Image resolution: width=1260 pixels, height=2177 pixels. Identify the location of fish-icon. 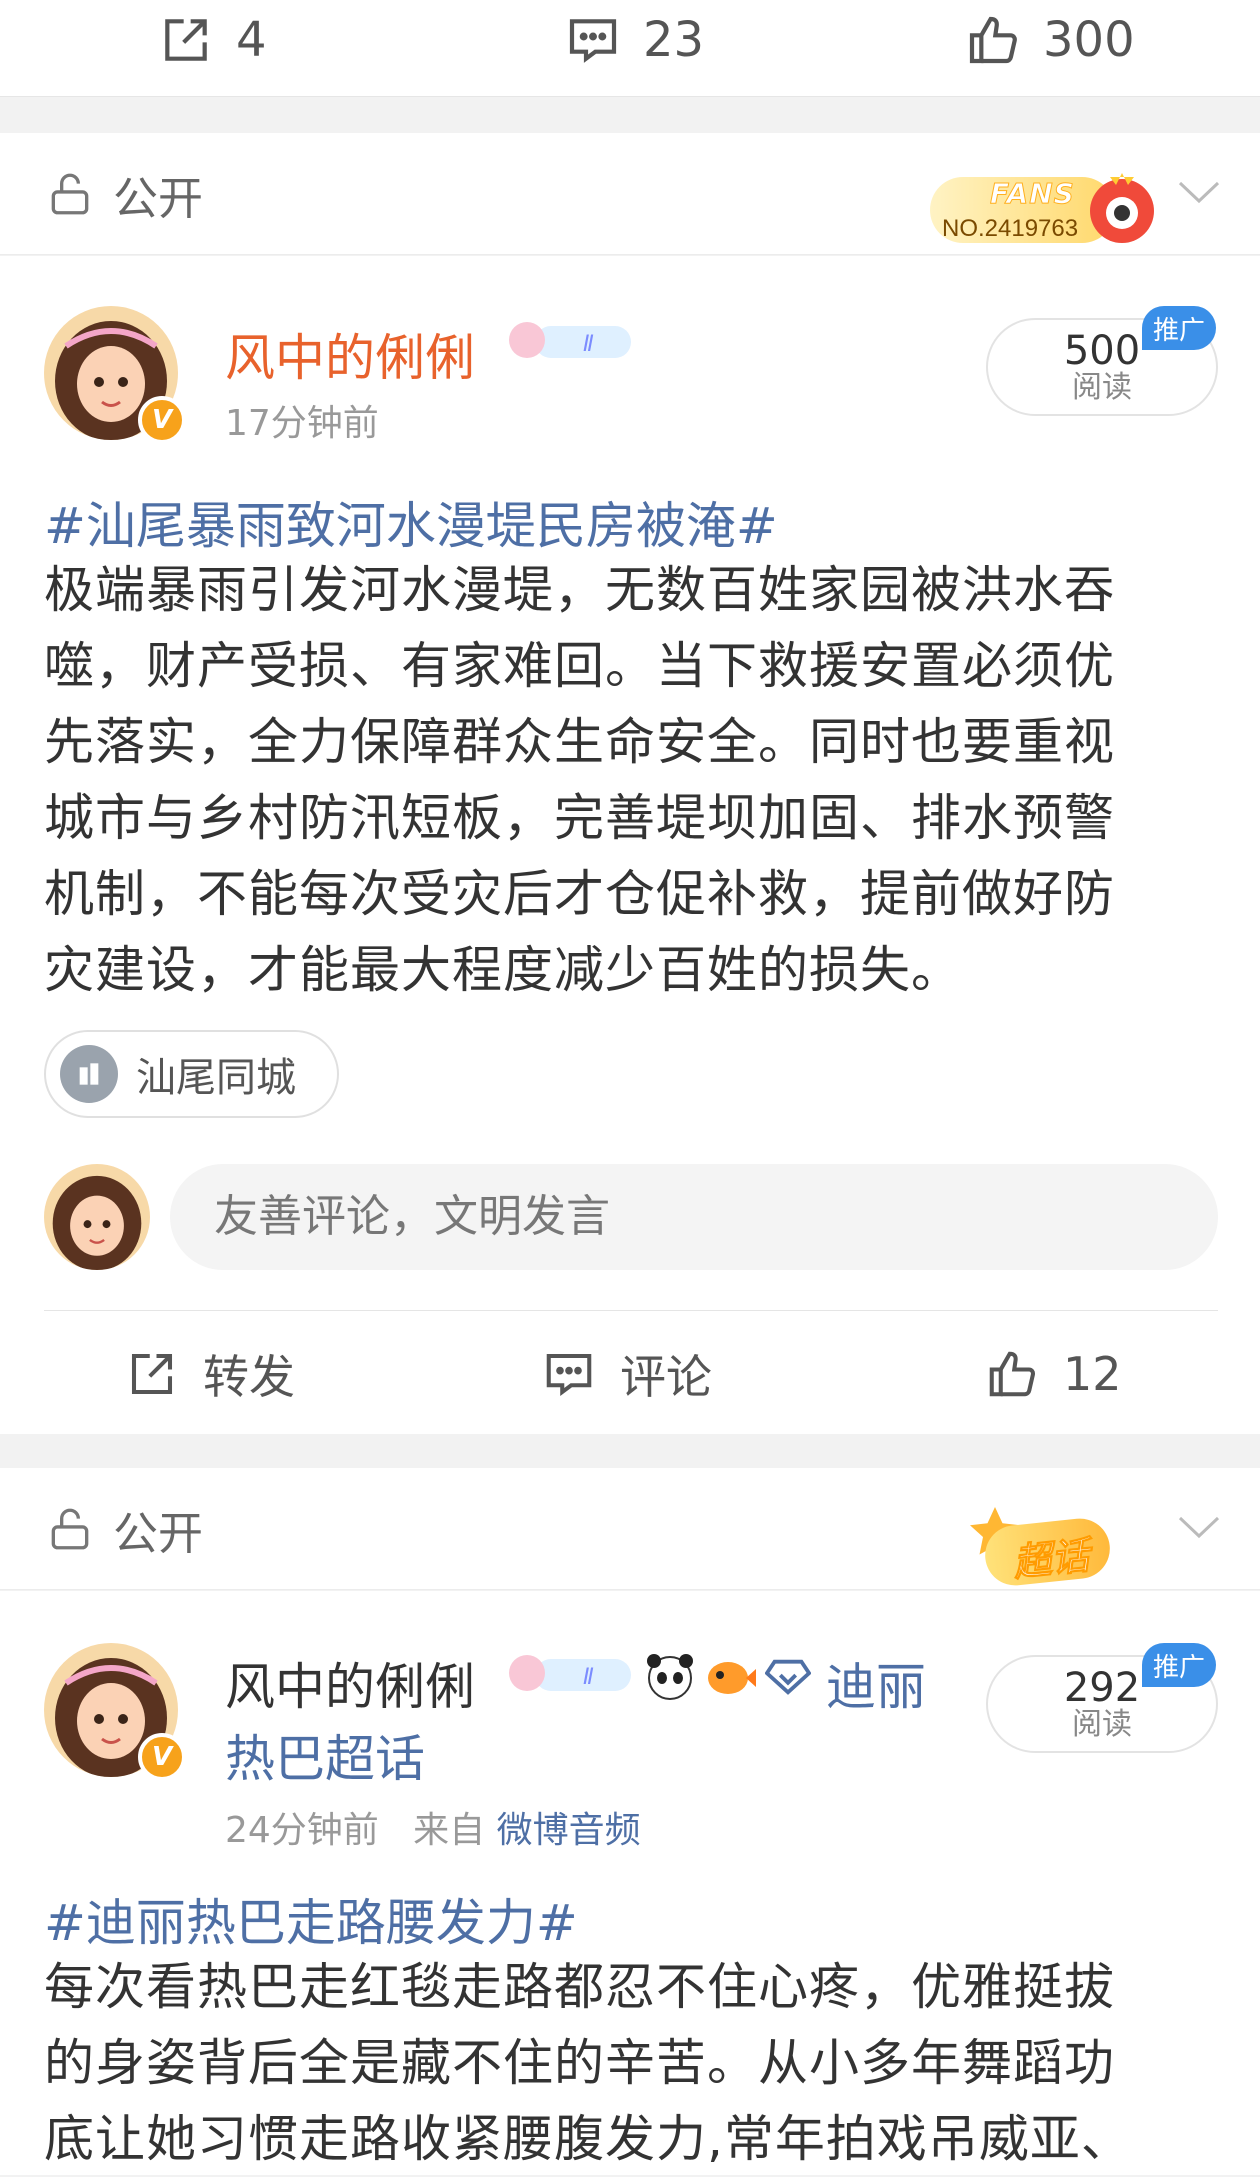
(732, 1678).